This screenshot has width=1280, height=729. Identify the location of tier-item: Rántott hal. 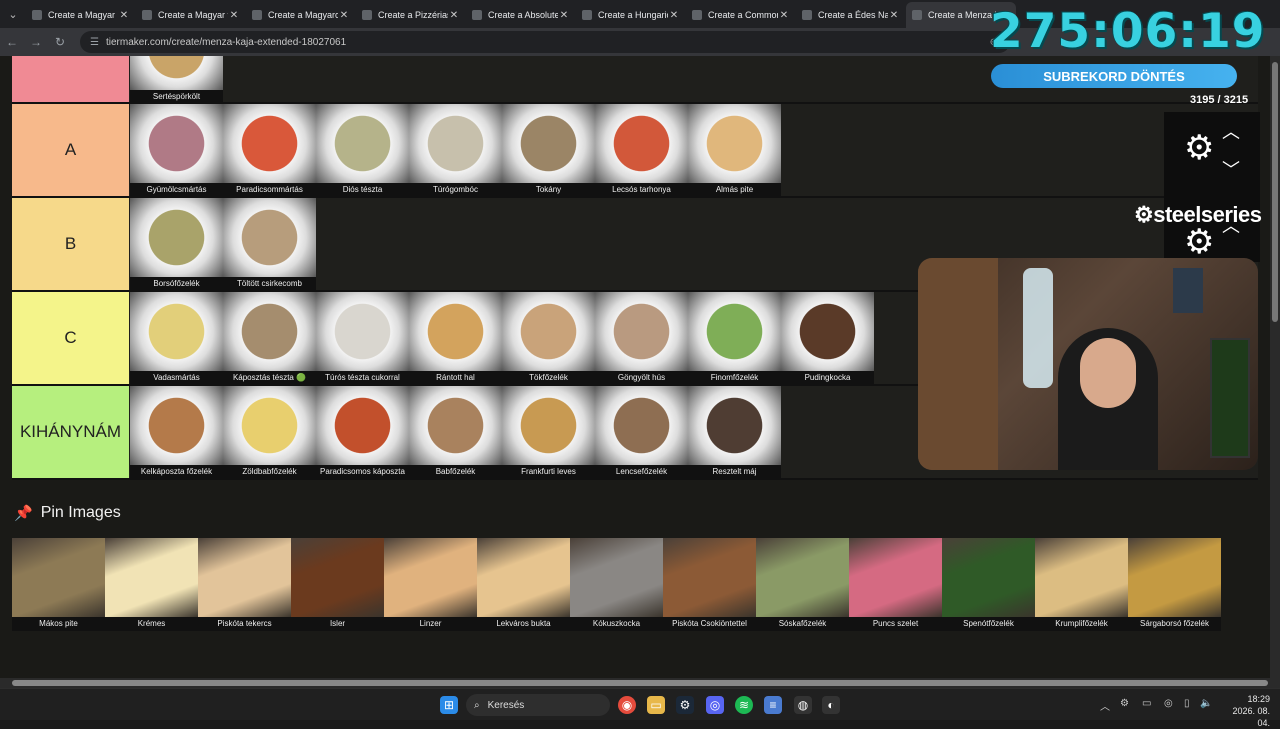
(455, 338).